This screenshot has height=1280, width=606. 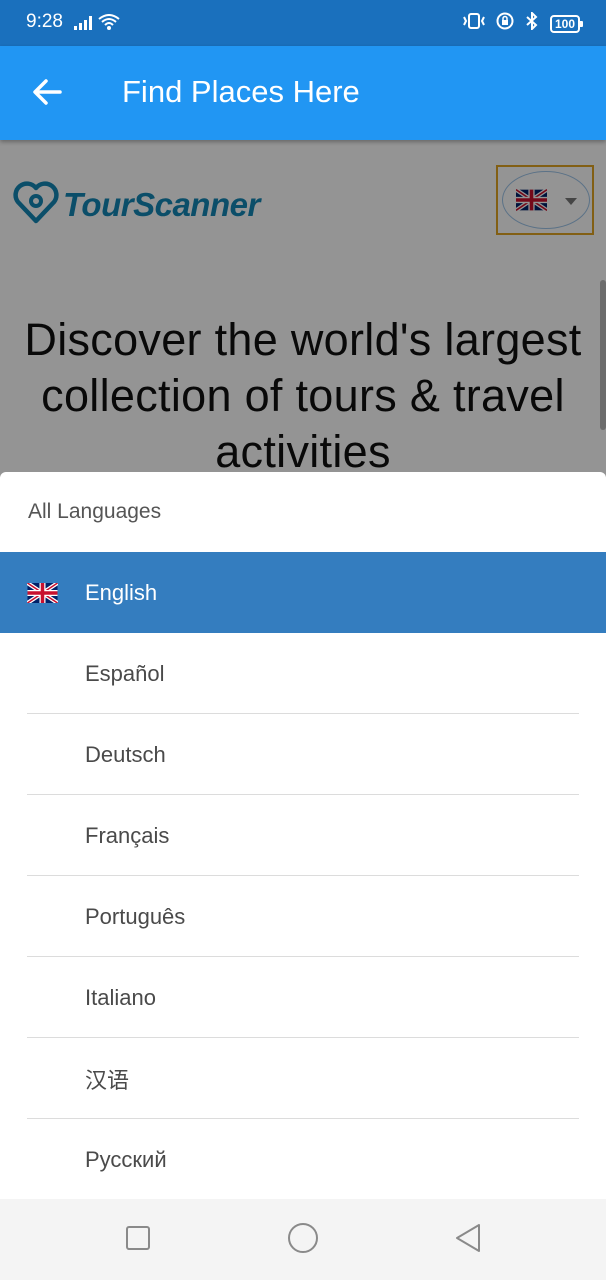 What do you see at coordinates (42, 595) in the screenshot?
I see `uk-flag-icon` at bounding box center [42, 595].